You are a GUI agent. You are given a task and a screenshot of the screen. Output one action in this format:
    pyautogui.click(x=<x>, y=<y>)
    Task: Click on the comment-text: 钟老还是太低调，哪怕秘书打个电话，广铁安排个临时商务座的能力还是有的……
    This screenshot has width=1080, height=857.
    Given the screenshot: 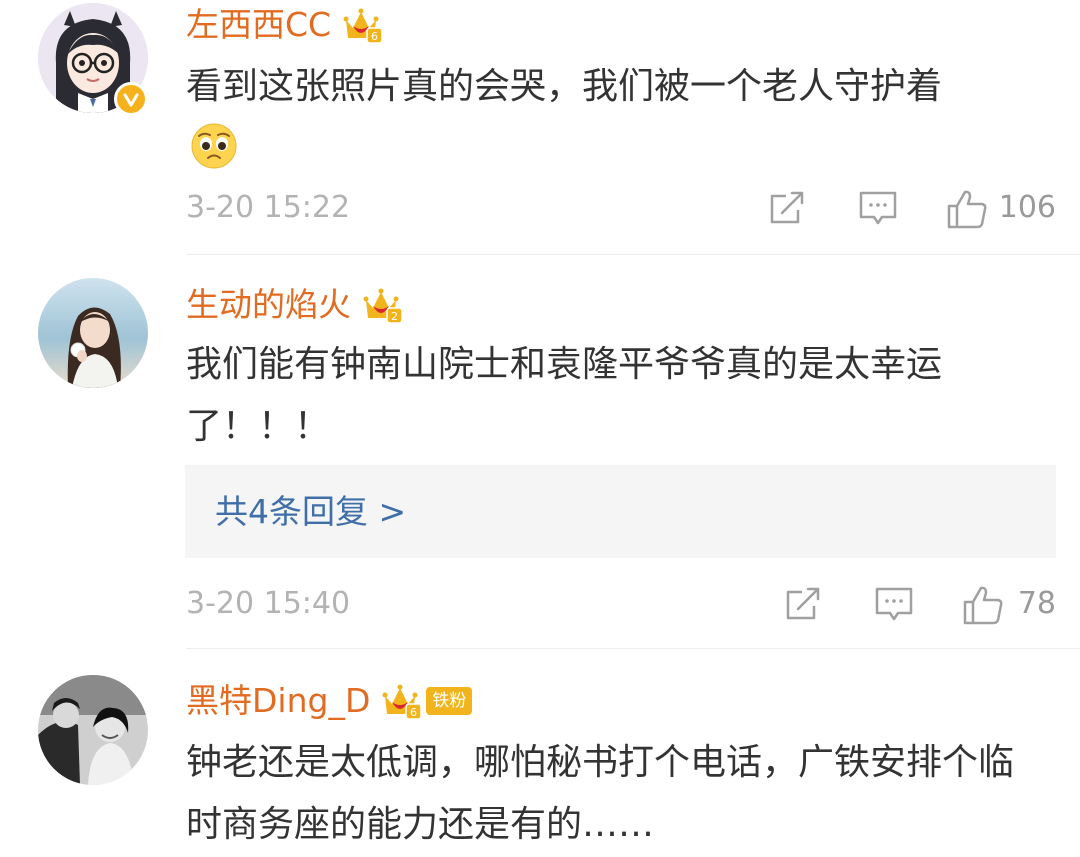 What is the action you would take?
    pyautogui.click(x=600, y=793)
    